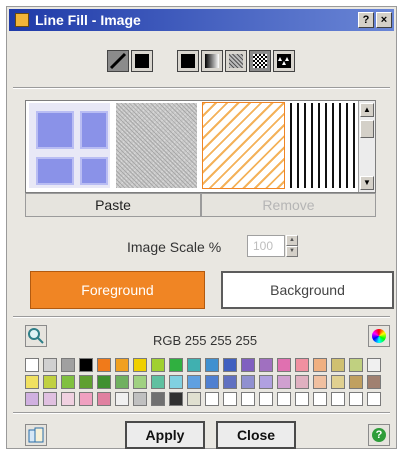 Image resolution: width=403 pixels, height=456 pixels. I want to click on scroll-up-icon: ▲, so click(367, 110).